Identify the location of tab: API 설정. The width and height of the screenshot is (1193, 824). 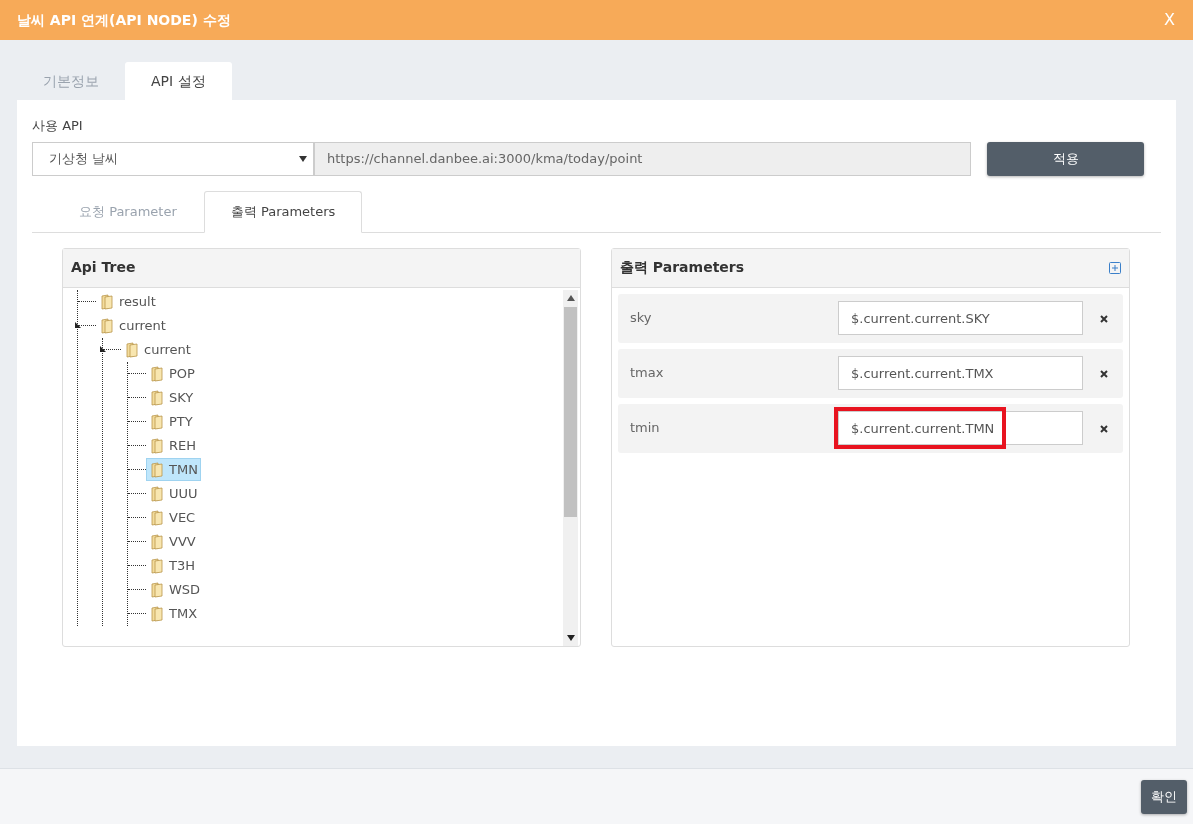
(178, 81).